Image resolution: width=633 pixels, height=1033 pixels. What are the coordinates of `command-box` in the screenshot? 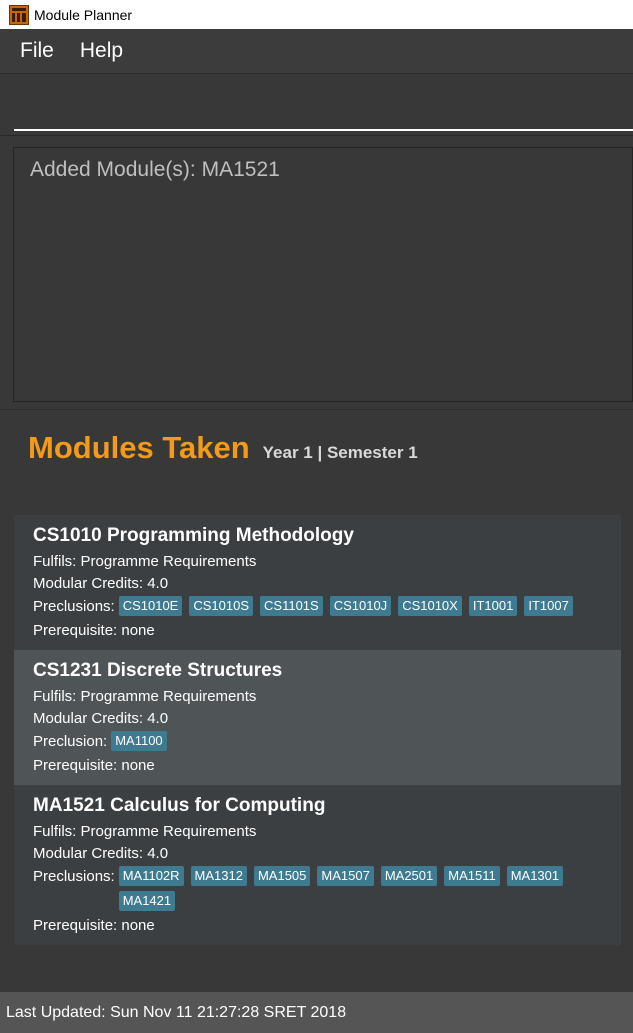 It's located at (316, 104).